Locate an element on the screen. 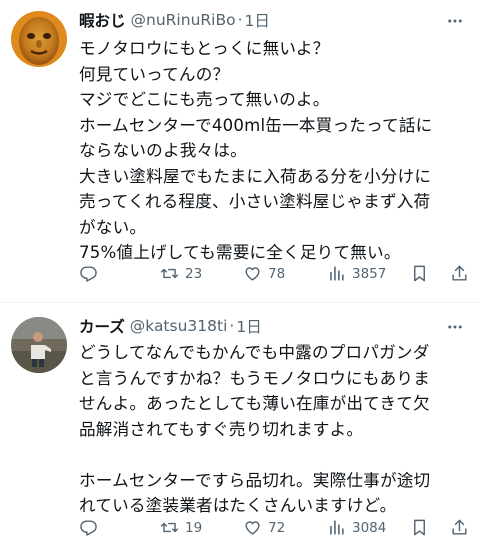 This screenshot has width=480, height=554. tweet-line: 売ってくれる程度、小さい塗料屋じゃまず入荷 is located at coordinates (255, 201).